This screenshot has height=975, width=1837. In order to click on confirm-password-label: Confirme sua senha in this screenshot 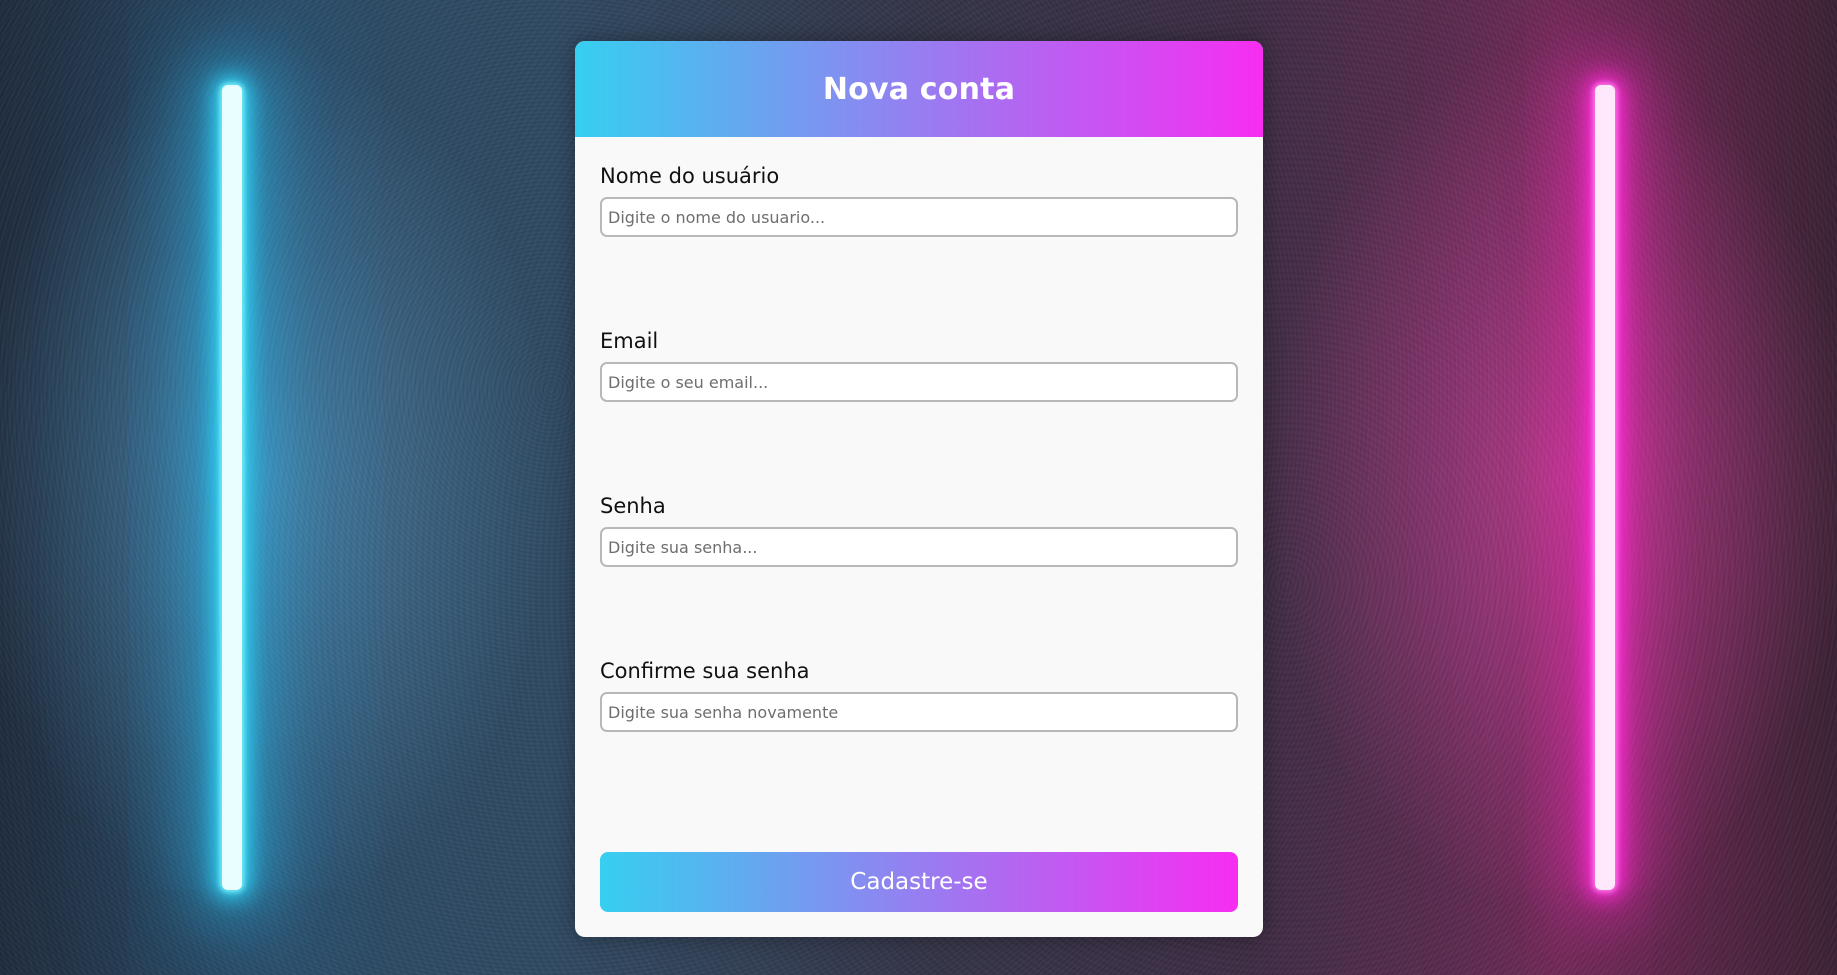, I will do `click(705, 671)`.